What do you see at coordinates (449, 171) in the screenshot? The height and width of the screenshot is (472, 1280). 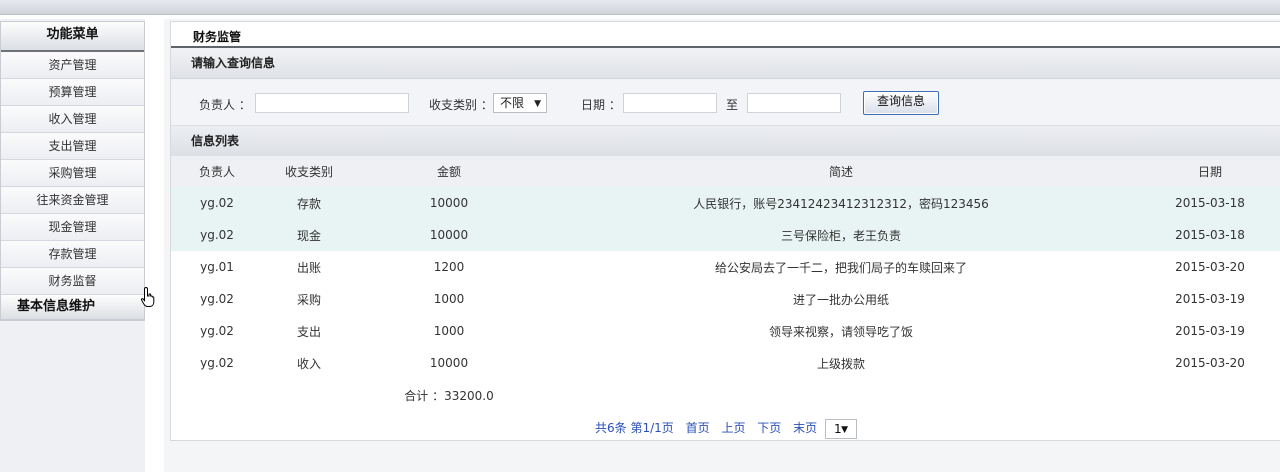 I see `col-amount: 金额` at bounding box center [449, 171].